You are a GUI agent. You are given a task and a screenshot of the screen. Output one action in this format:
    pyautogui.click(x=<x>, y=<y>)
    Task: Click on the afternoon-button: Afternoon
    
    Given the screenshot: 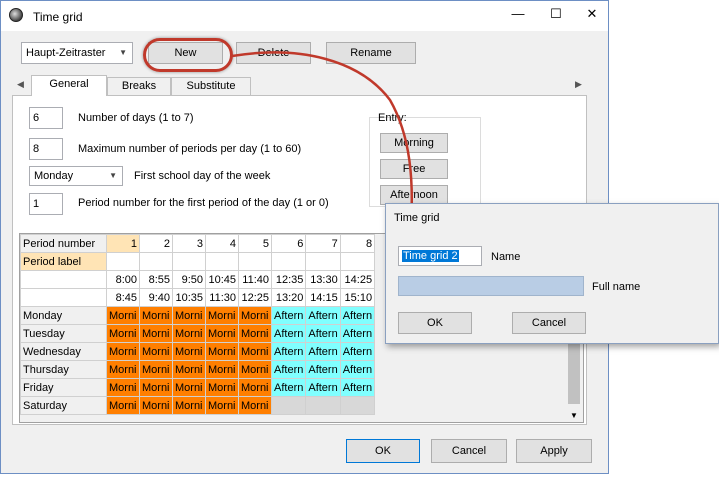 What is the action you would take?
    pyautogui.click(x=414, y=195)
    